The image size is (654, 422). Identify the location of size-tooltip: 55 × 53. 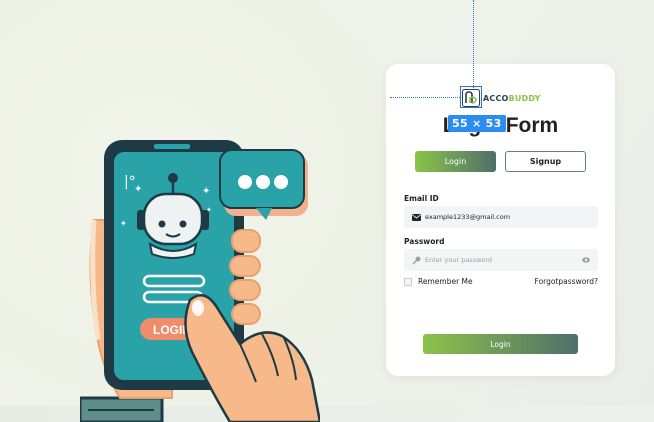
(477, 123).